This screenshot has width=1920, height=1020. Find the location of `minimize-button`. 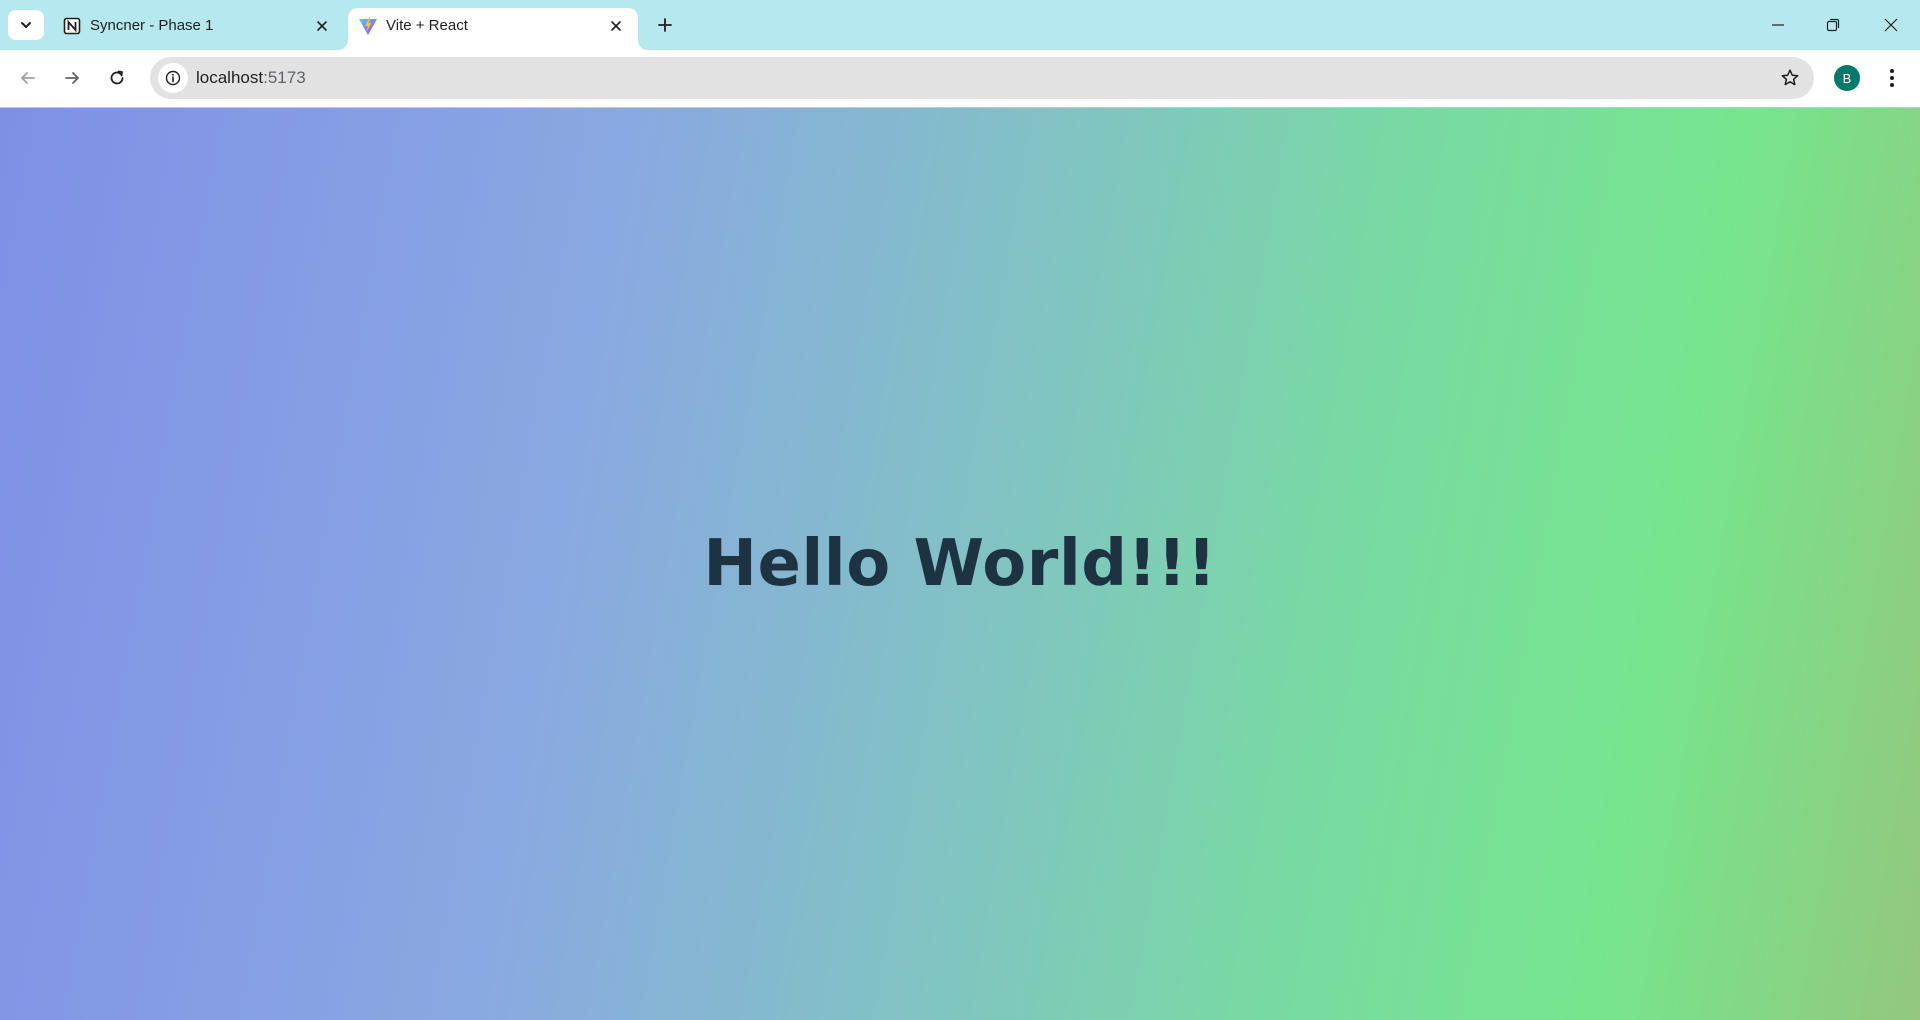

minimize-button is located at coordinates (1778, 25).